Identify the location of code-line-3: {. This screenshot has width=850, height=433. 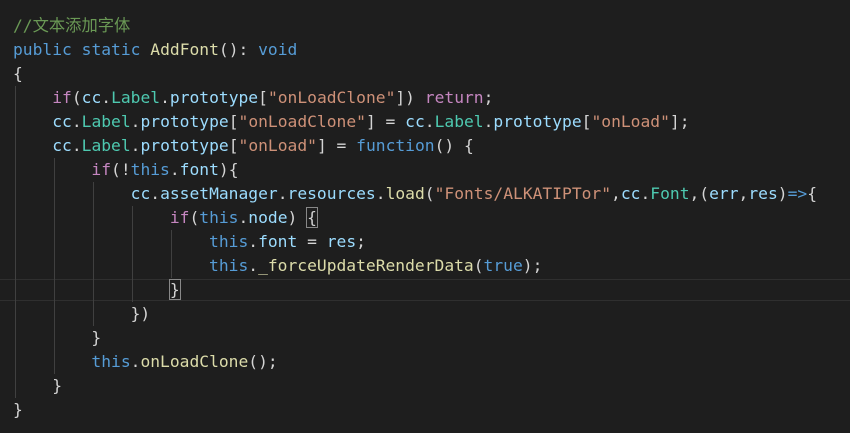
(18, 74).